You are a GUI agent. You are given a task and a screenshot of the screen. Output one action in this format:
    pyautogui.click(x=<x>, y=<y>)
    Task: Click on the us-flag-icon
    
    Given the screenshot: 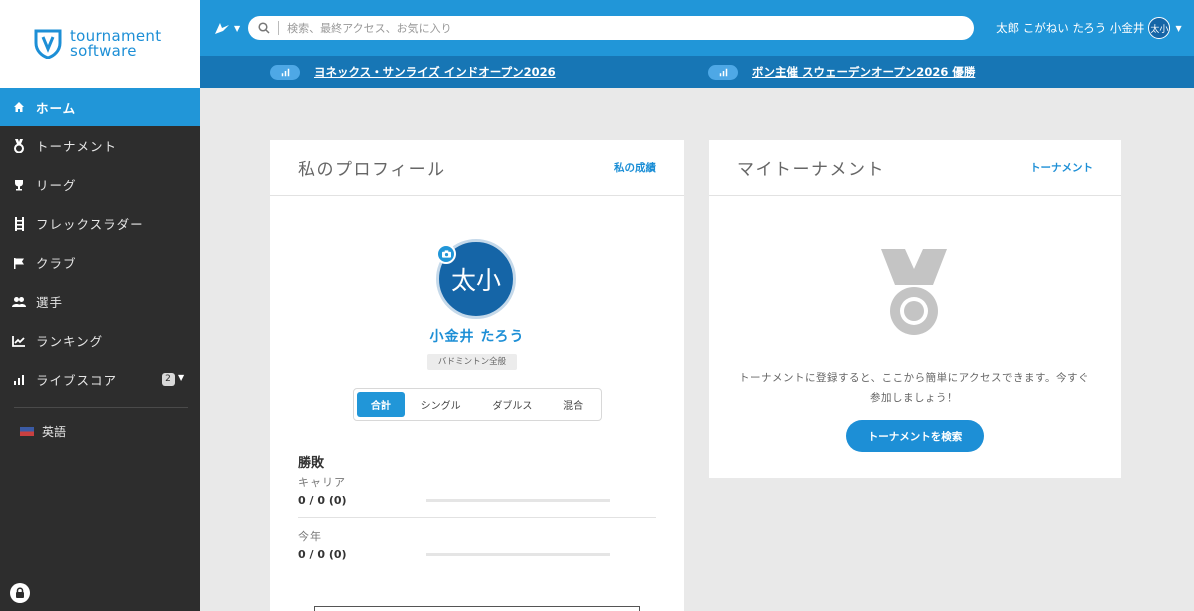 What is the action you would take?
    pyautogui.click(x=27, y=431)
    